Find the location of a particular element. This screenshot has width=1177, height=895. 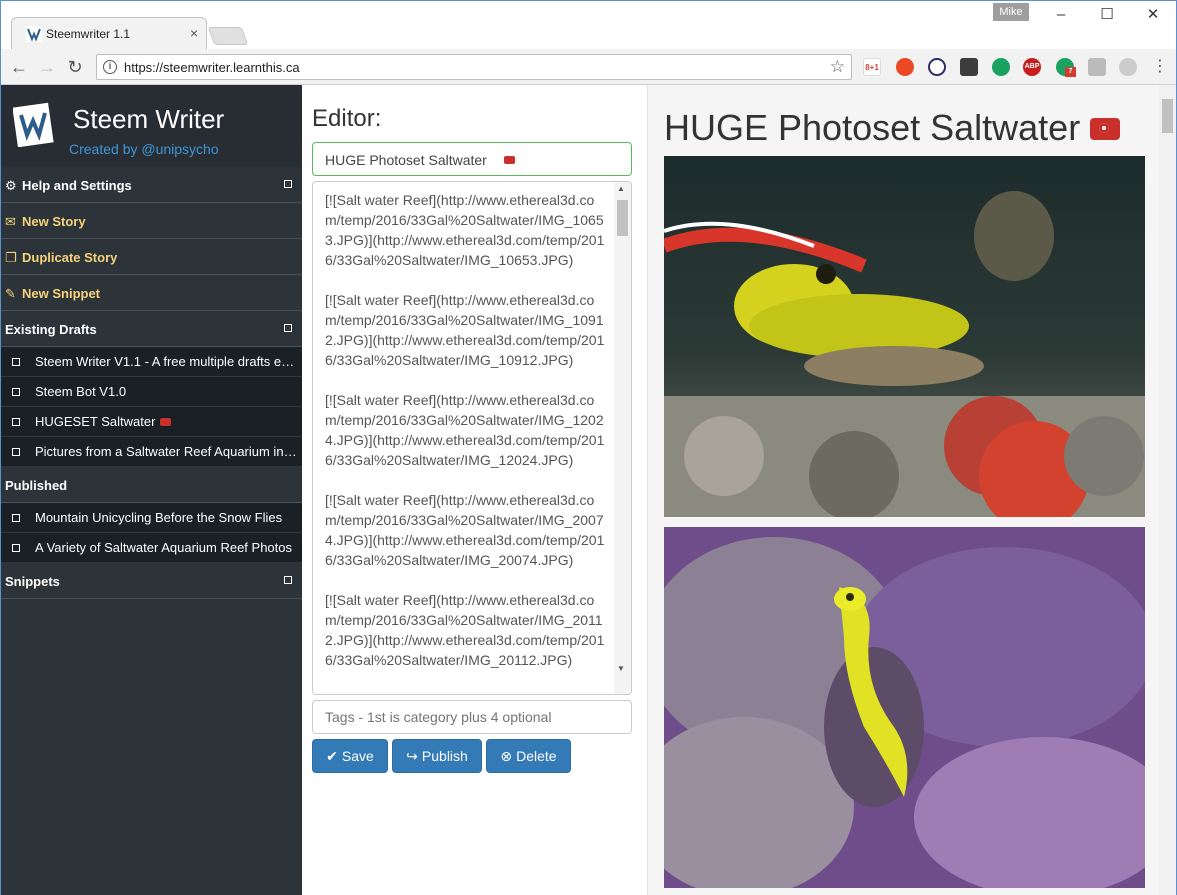

draft-title: Steem Bot V1.0 is located at coordinates (81, 391).